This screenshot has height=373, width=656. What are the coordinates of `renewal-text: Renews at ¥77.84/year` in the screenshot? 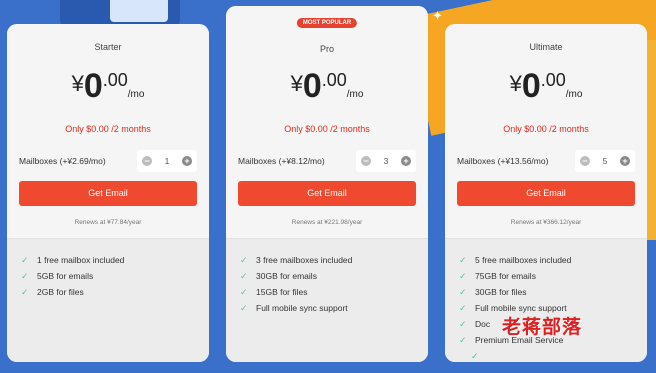 It's located at (108, 222).